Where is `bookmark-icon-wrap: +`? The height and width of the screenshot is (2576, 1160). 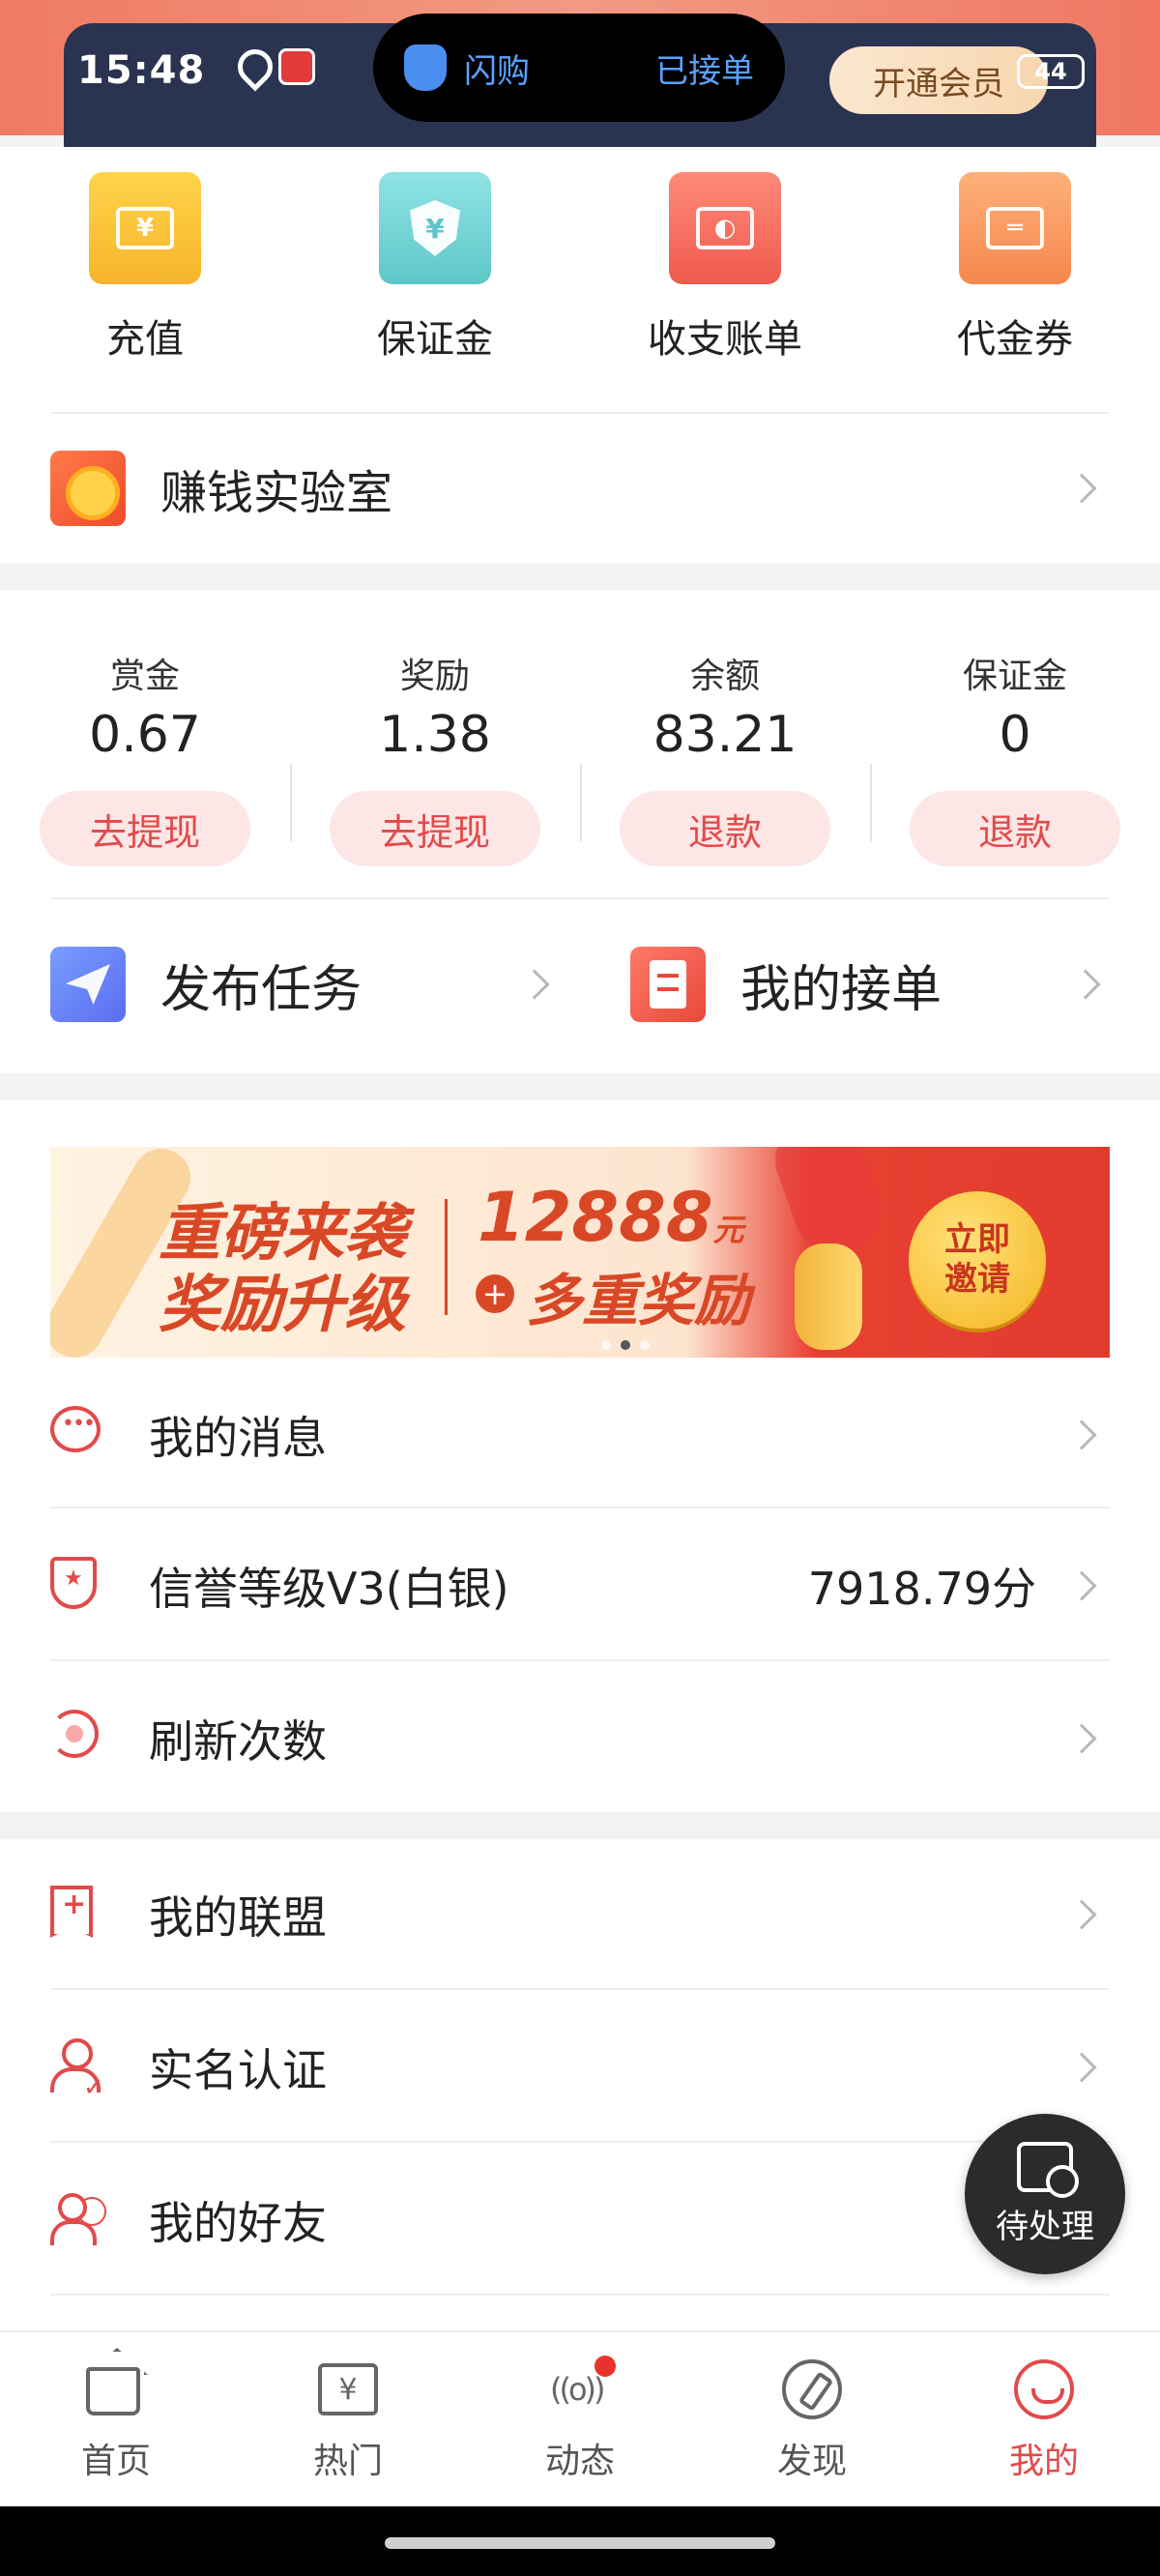 bookmark-icon-wrap: + is located at coordinates (79, 1915).